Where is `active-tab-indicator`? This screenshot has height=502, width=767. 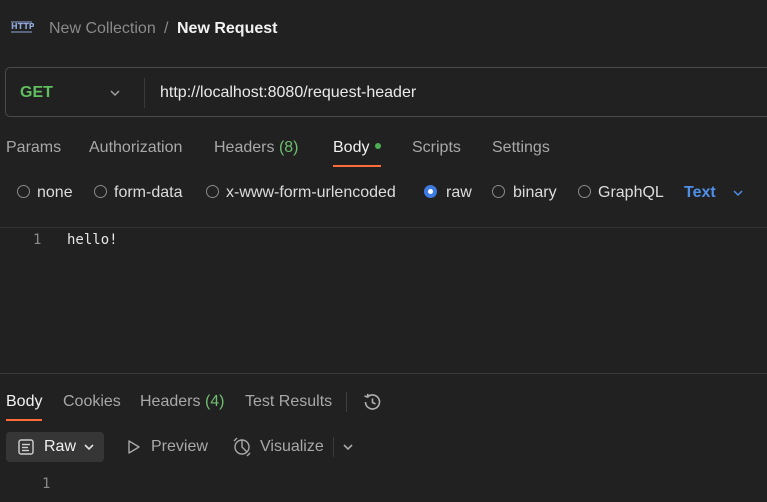 active-tab-indicator is located at coordinates (357, 166).